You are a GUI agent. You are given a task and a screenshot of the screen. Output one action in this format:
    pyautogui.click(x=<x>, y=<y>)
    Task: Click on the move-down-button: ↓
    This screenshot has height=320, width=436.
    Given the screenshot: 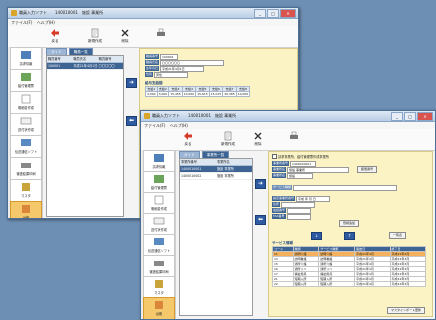 What is the action you would take?
    pyautogui.click(x=316, y=236)
    